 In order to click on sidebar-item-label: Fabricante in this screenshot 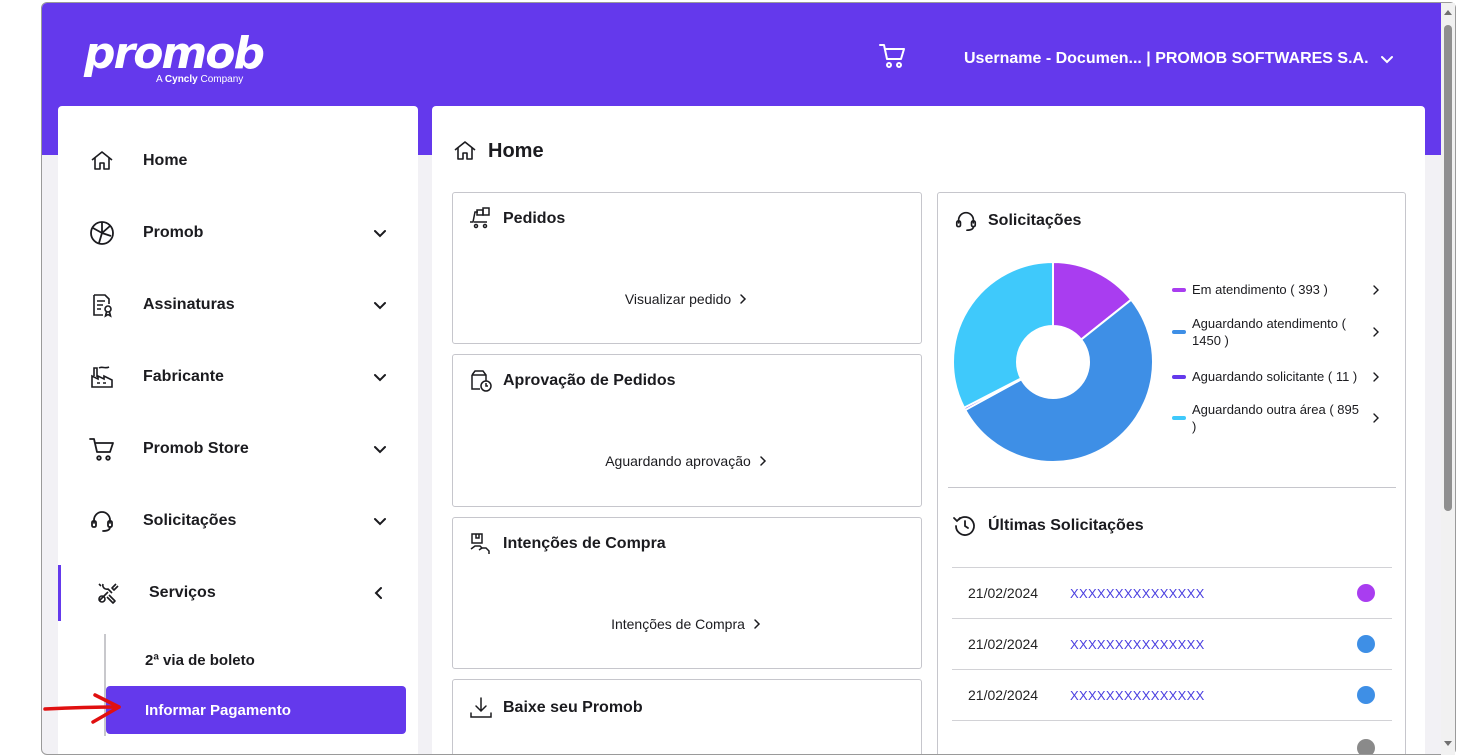, I will do `click(183, 376)`.